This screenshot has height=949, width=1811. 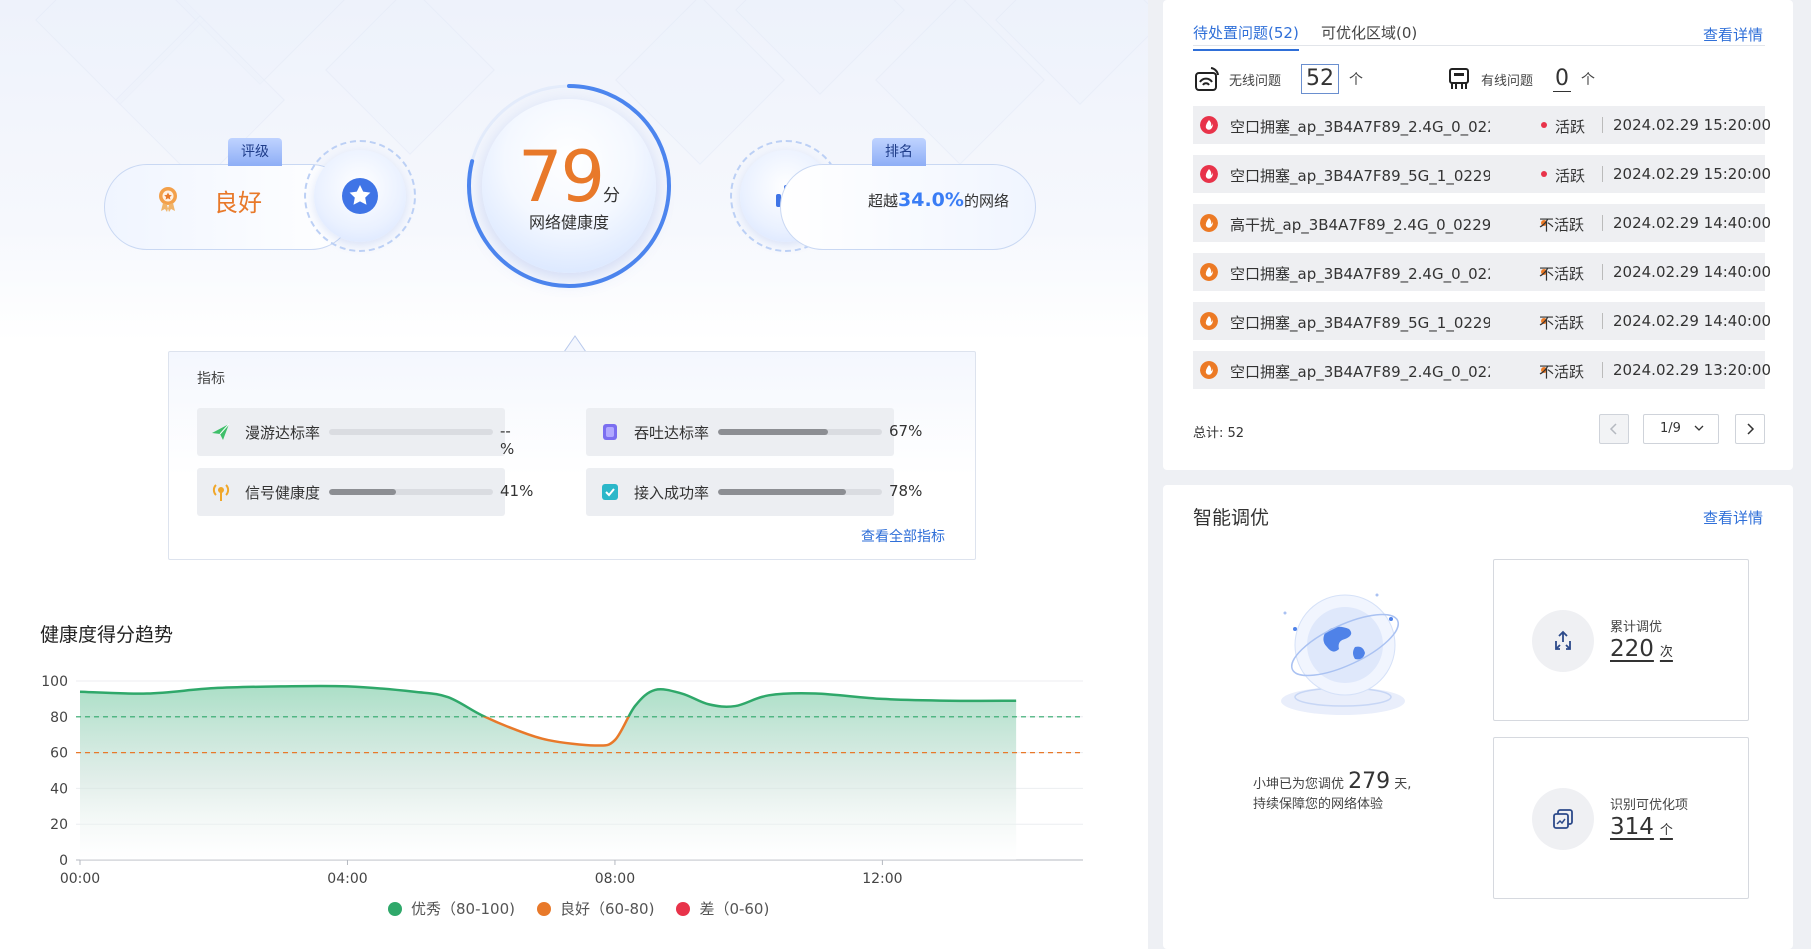 I want to click on prev-page-button, so click(x=1614, y=429).